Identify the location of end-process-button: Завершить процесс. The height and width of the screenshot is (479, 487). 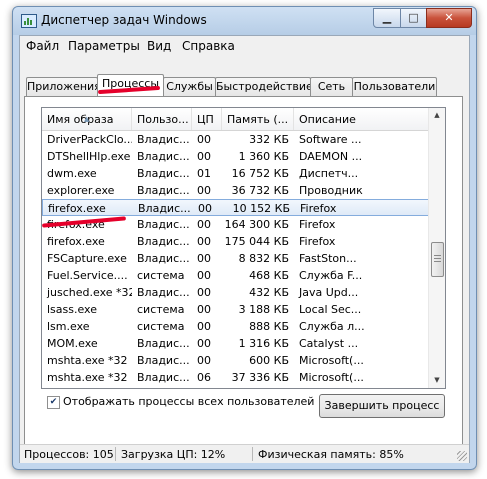
(382, 406).